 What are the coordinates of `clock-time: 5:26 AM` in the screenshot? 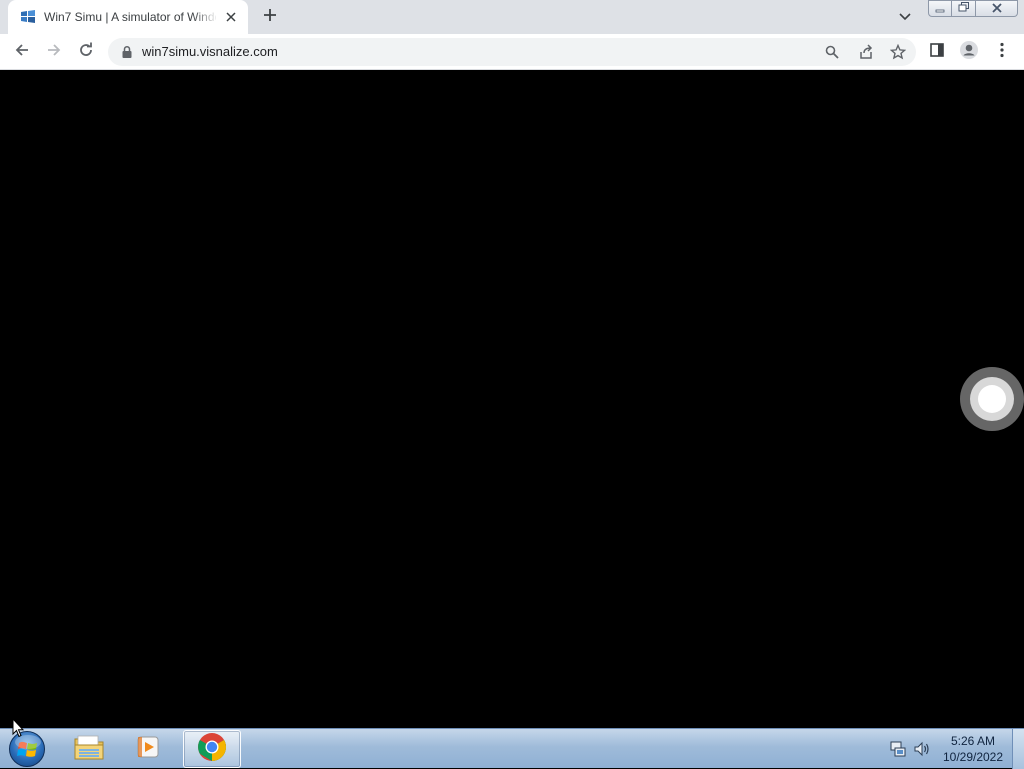 It's located at (973, 741).